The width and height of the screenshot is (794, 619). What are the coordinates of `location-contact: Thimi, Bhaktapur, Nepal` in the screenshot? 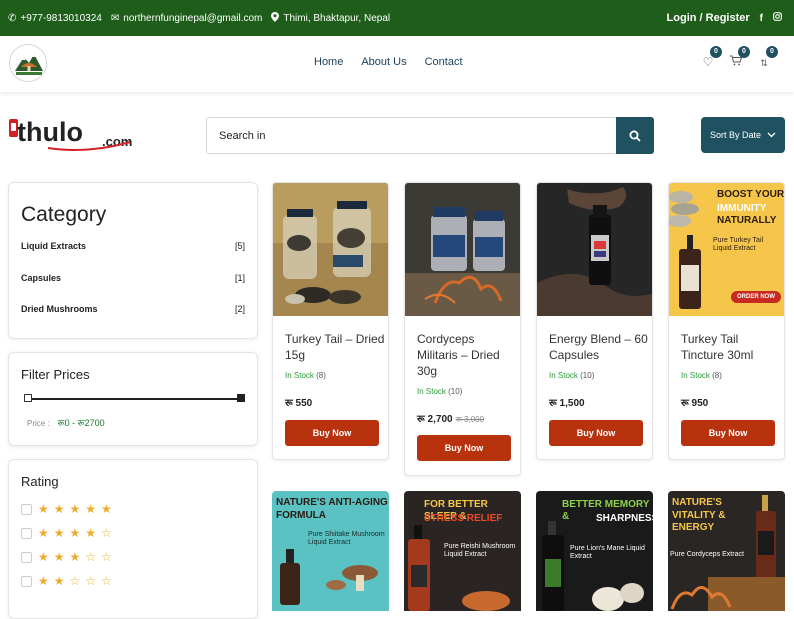 It's located at (331, 18).